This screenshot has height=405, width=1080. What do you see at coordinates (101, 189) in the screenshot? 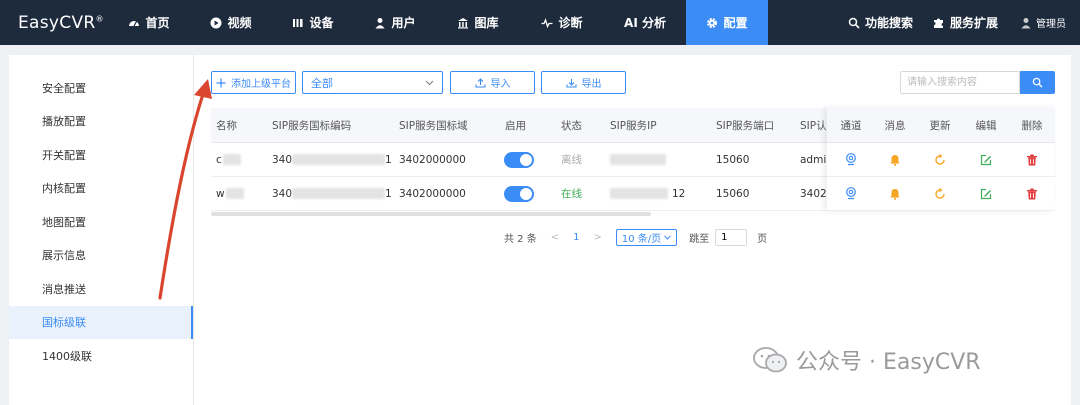
I see `sidebar-item-kernel: 内核配置` at bounding box center [101, 189].